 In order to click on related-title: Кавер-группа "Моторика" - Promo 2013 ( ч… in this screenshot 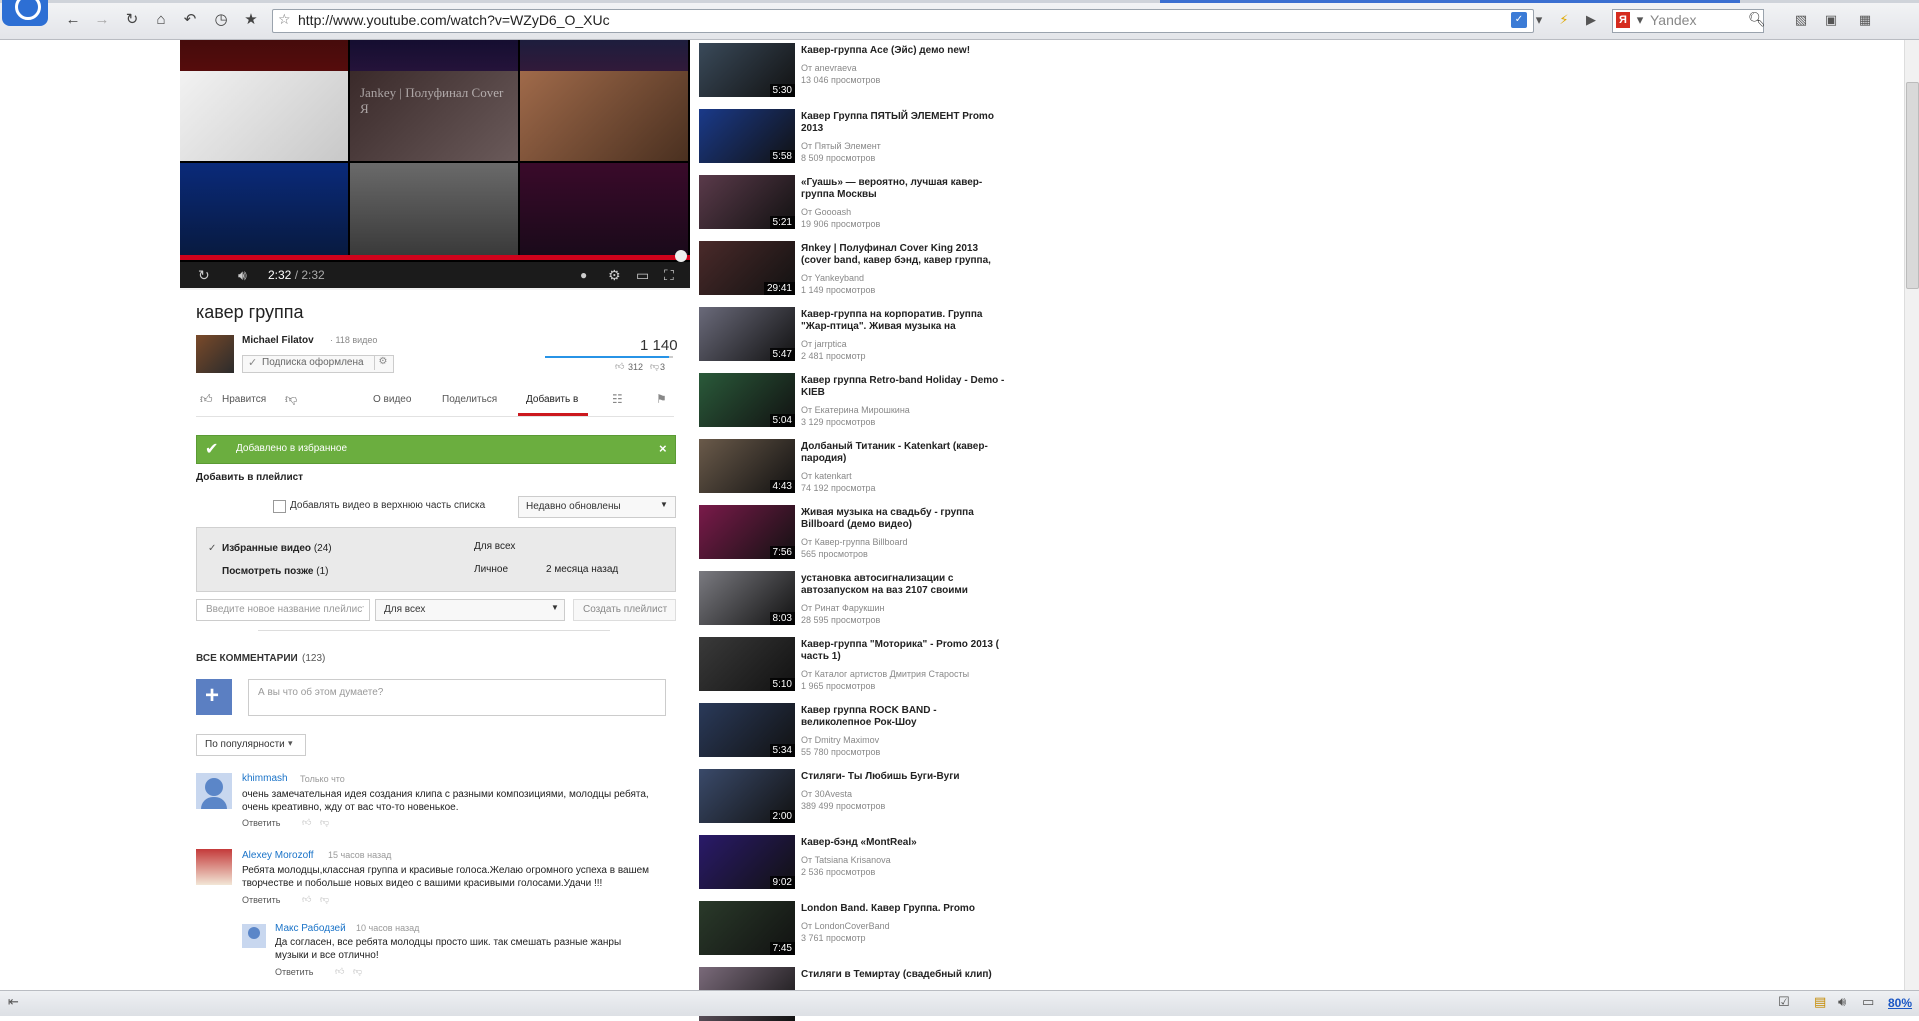, I will do `click(903, 651)`.